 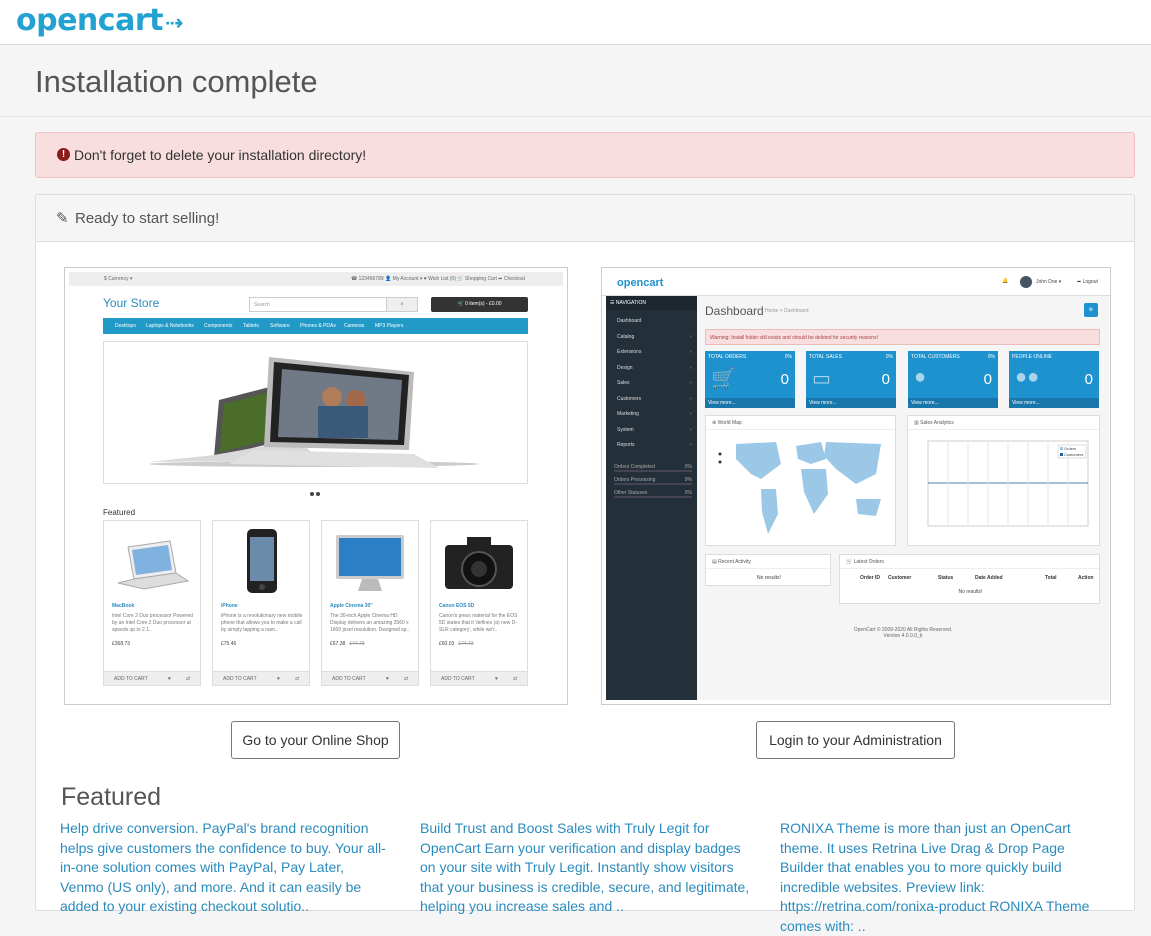 I want to click on admin-nav-item: Sales, so click(x=623, y=383).